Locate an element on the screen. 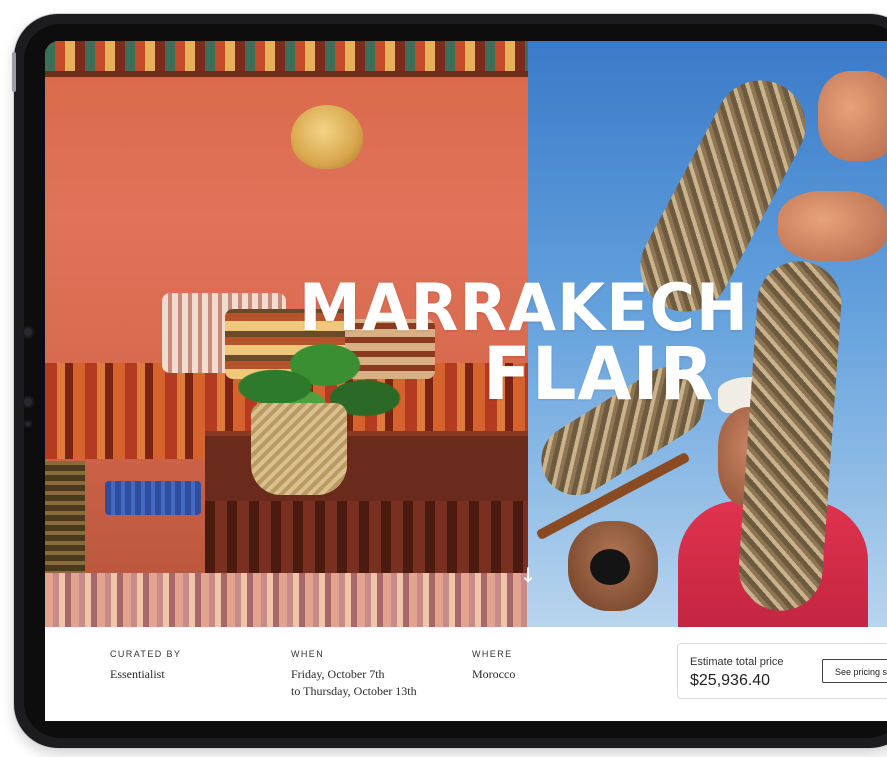 The height and width of the screenshot is (757, 887). see-pricing-button: See pricing s is located at coordinates (854, 671).